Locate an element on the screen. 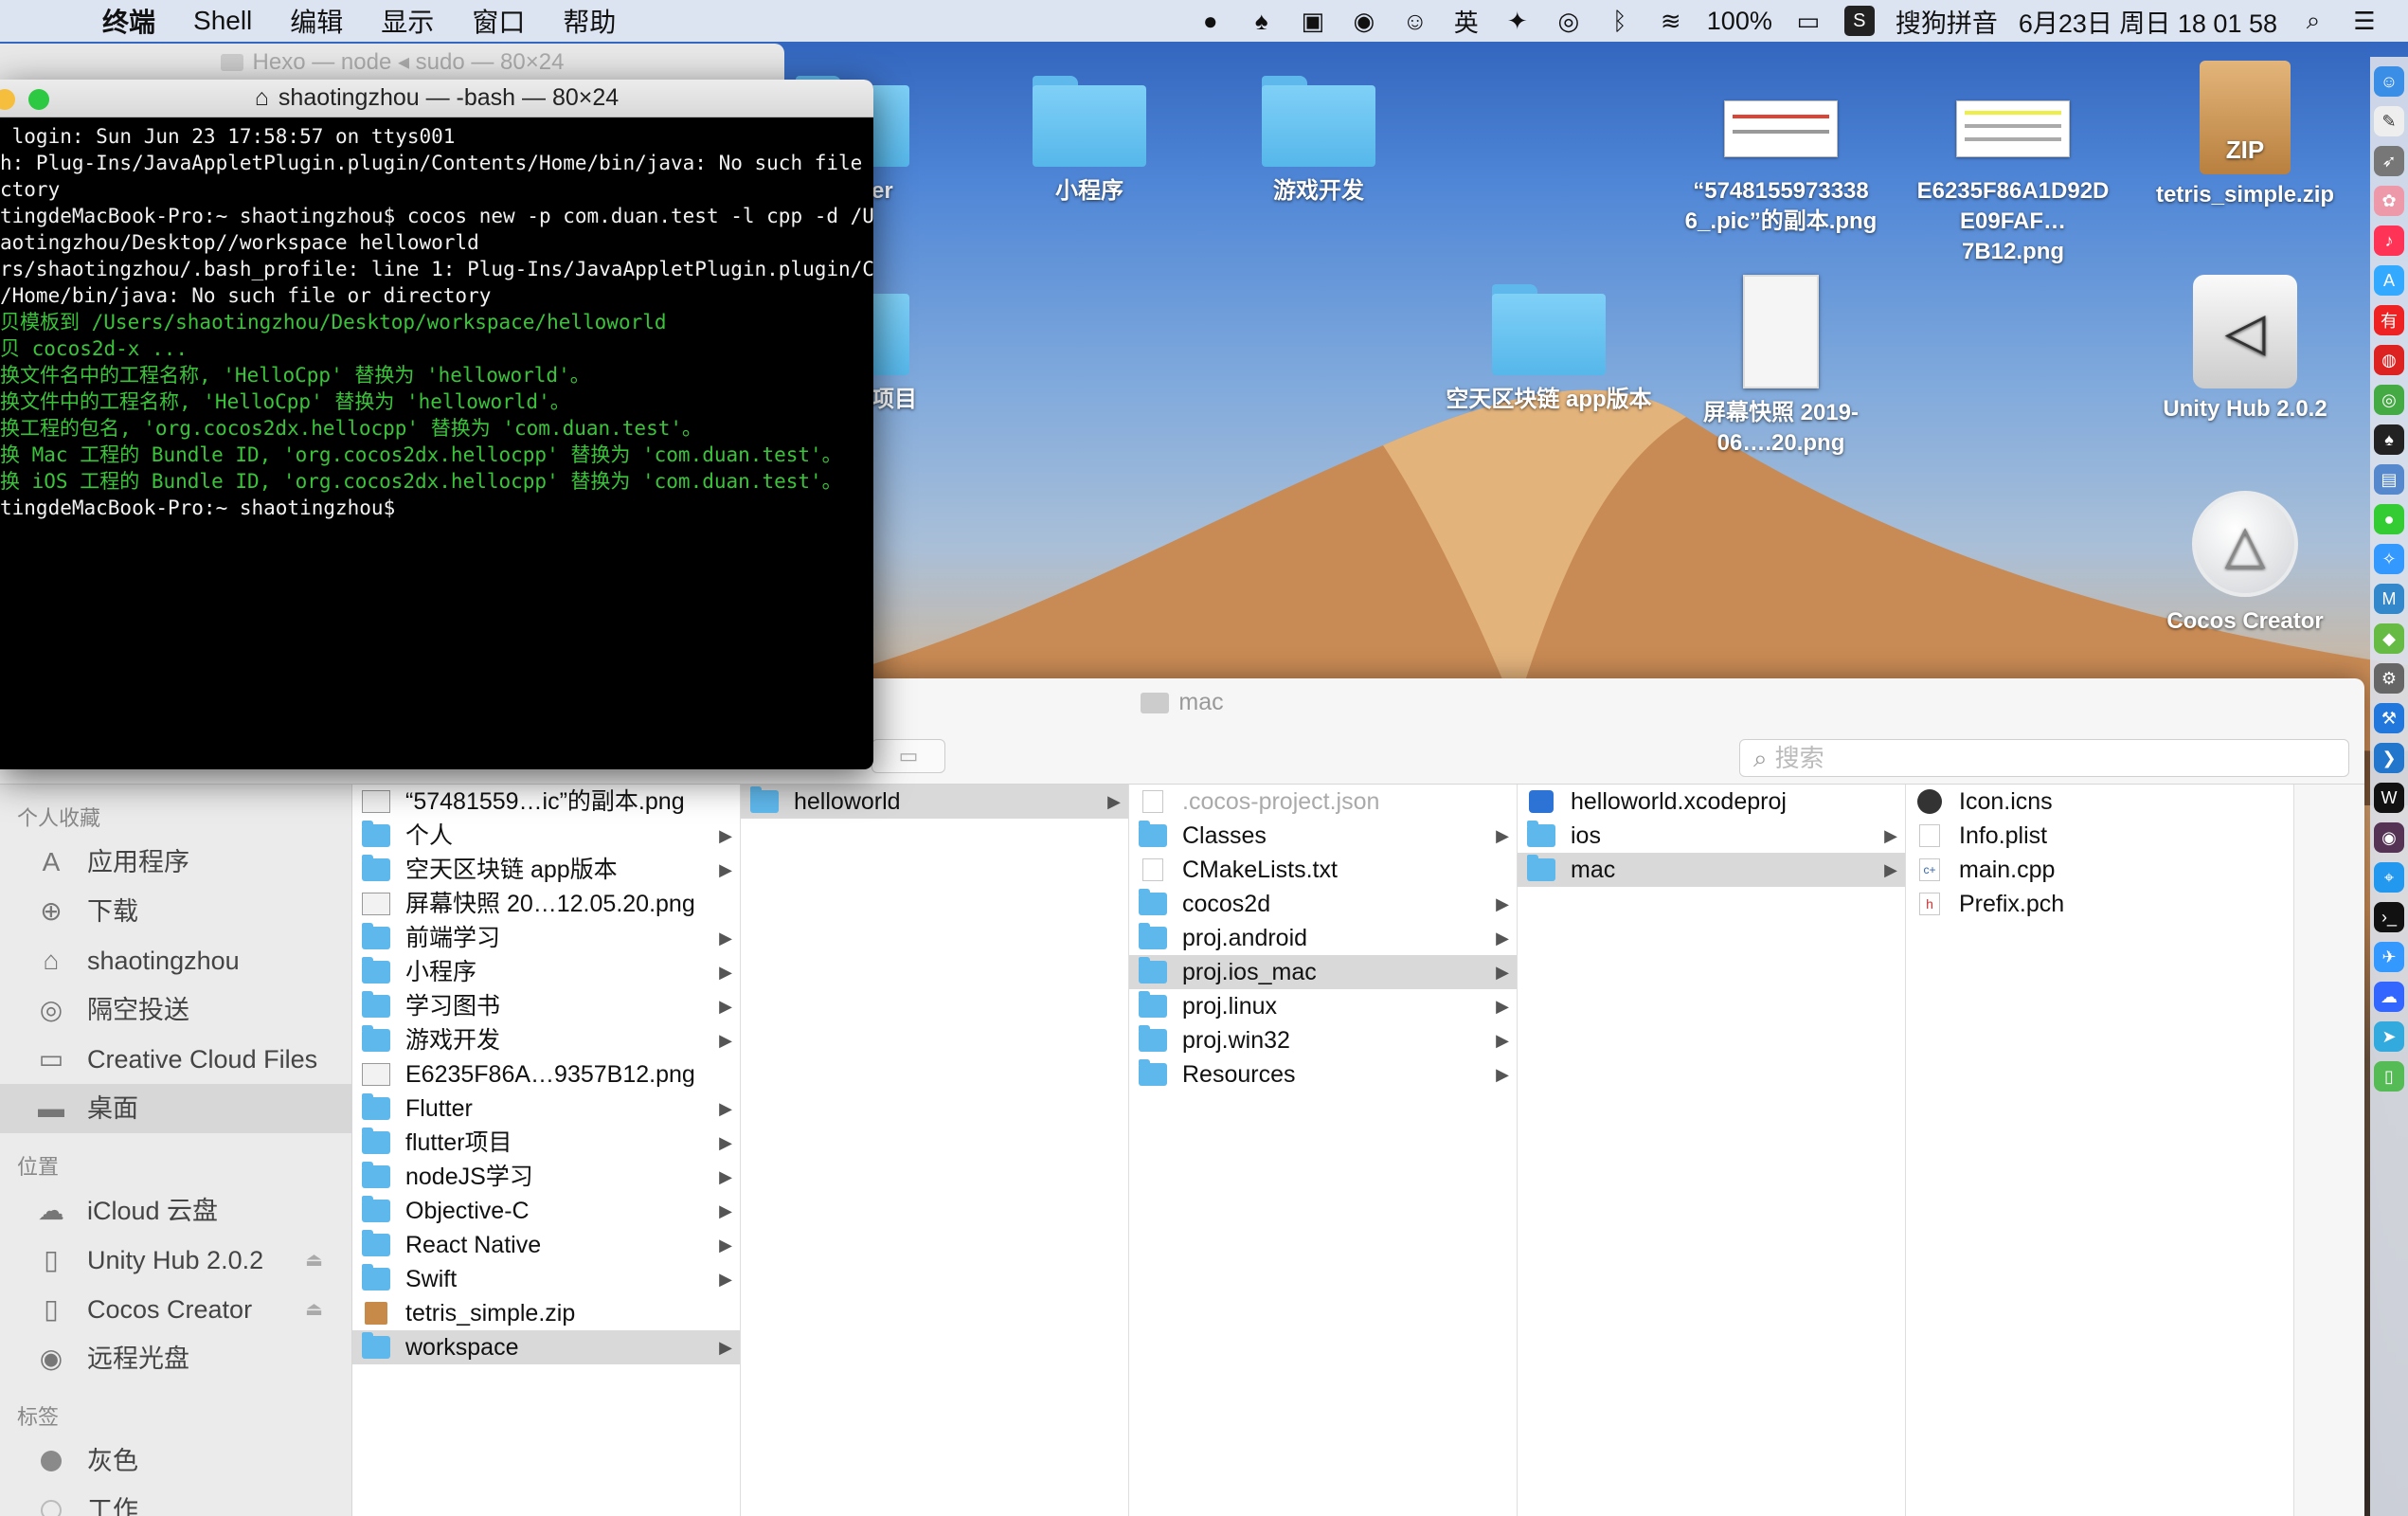  view-toggle-button: ▭ is located at coordinates (908, 756).